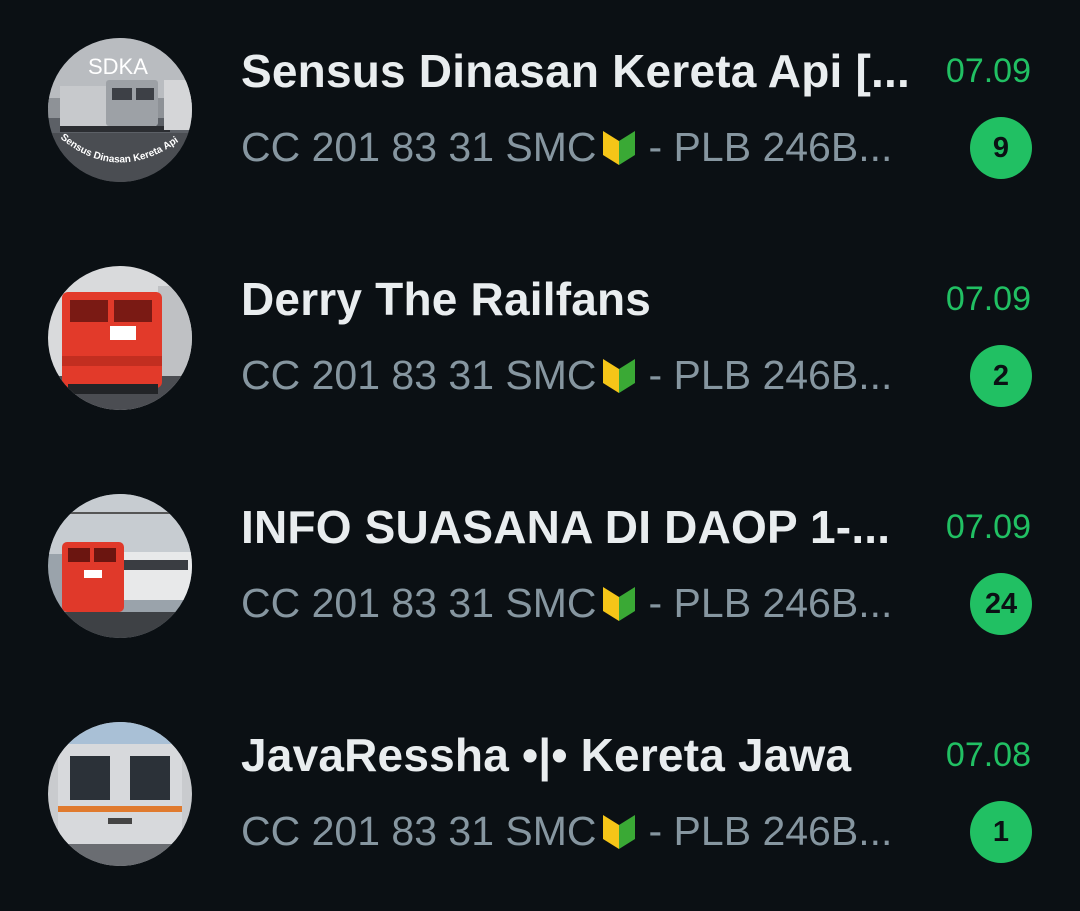 The image size is (1080, 911). I want to click on chat-title: Derry The Railfans, so click(446, 299).